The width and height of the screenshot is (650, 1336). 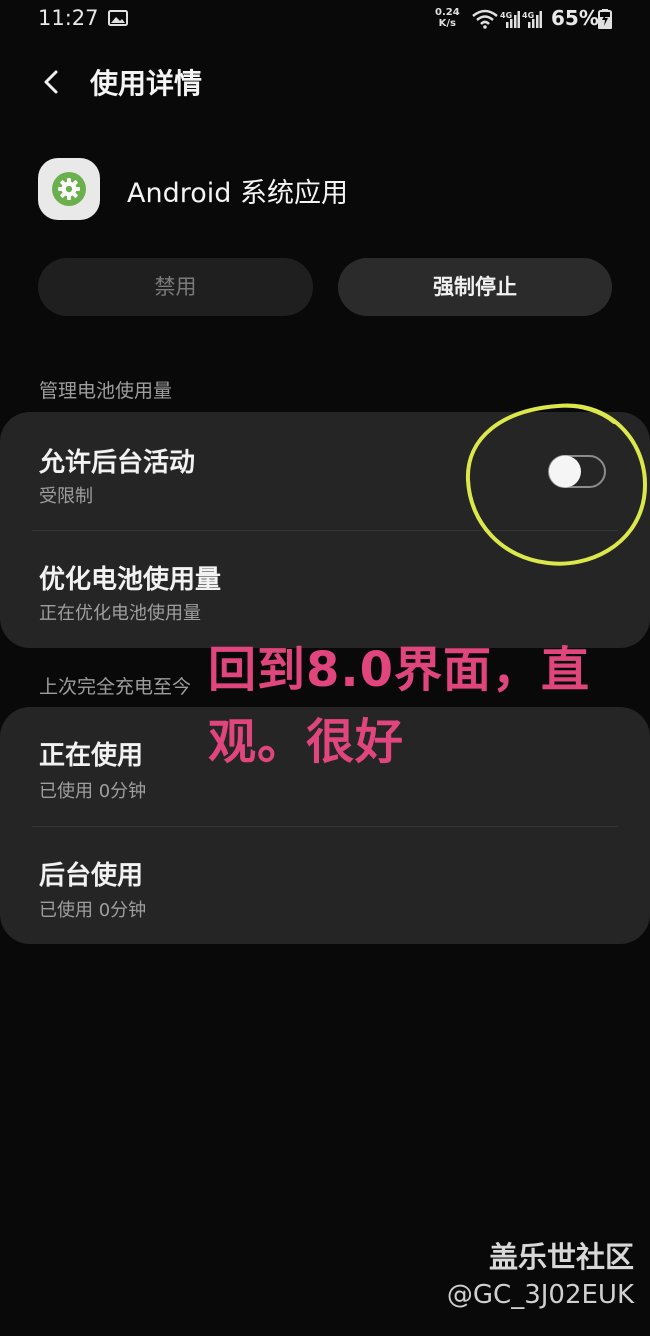 I want to click on allow-background-toggle, so click(x=577, y=471).